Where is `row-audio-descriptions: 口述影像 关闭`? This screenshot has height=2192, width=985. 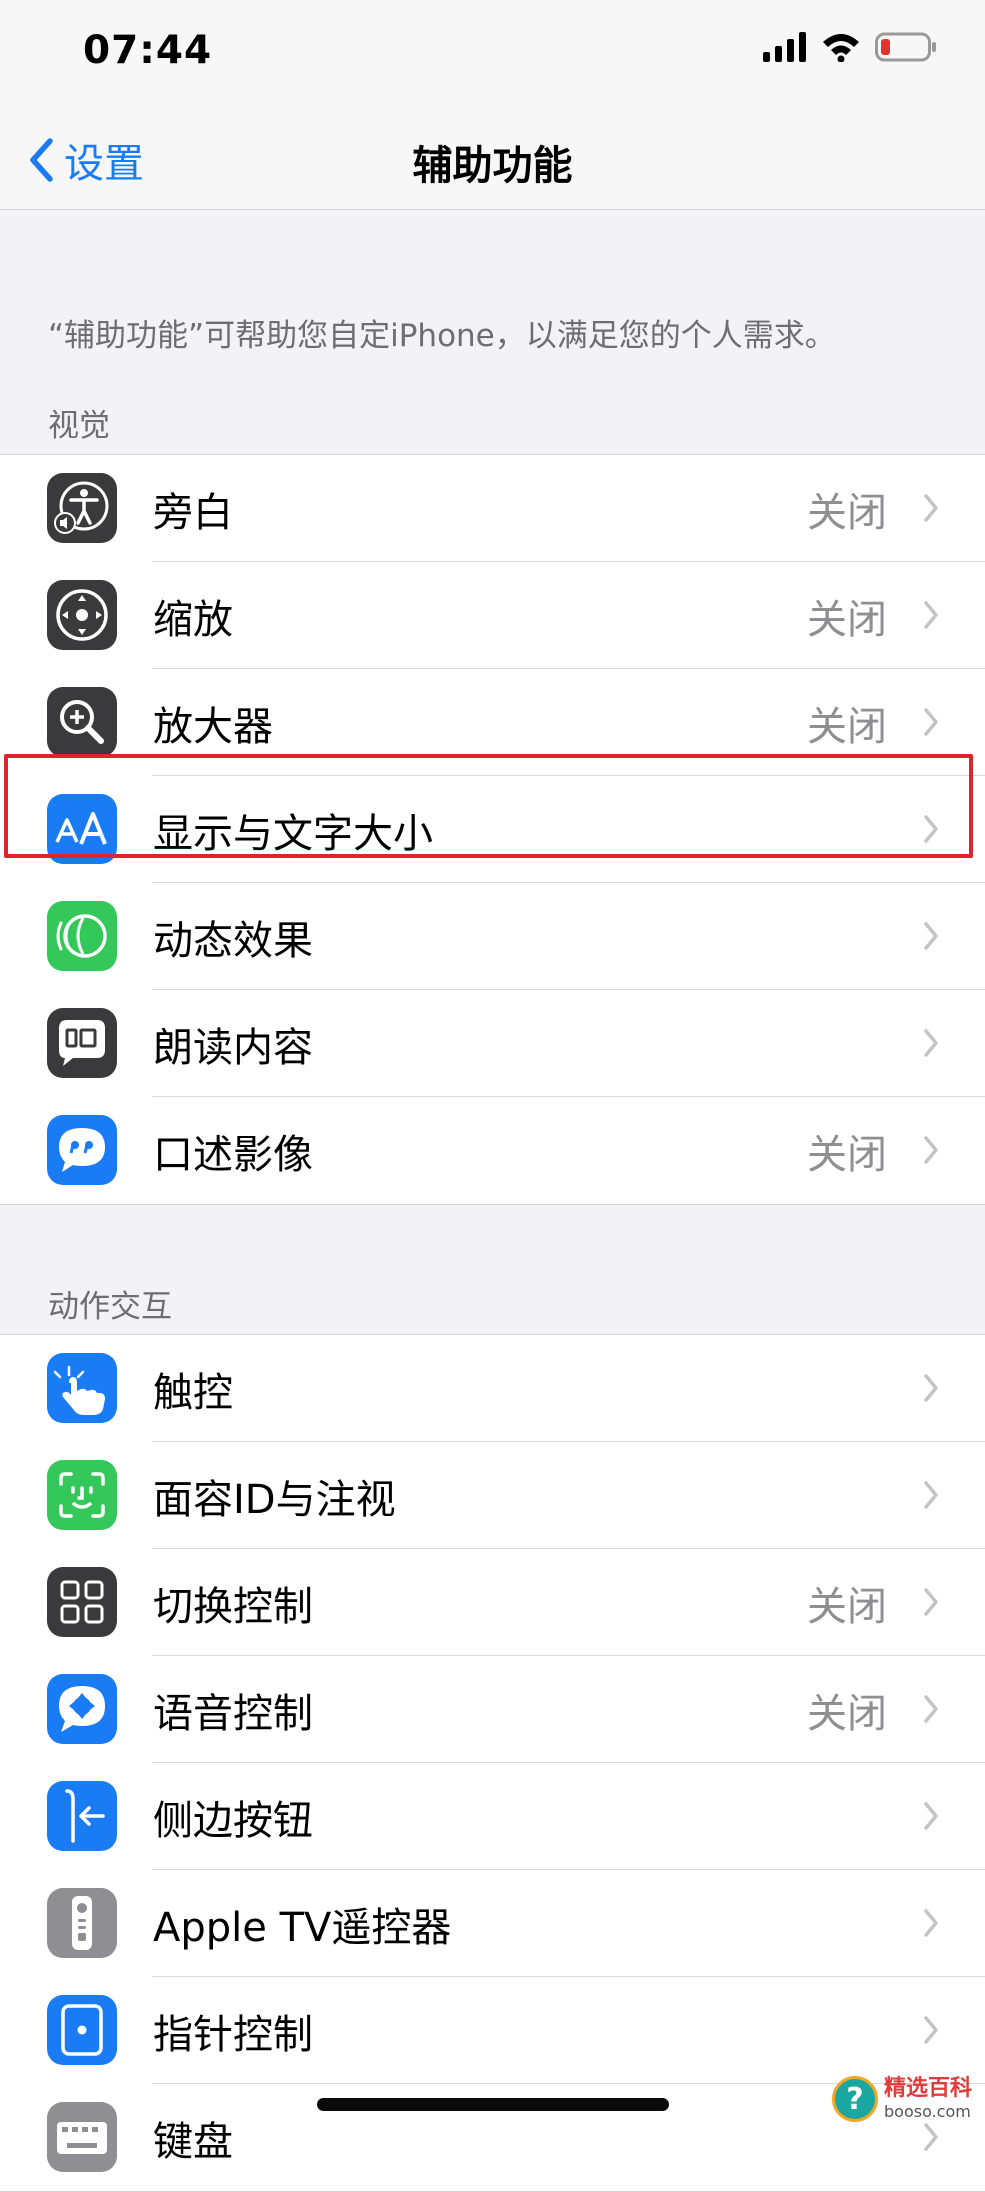
row-audio-descriptions: 口述影像 关闭 is located at coordinates (492, 1150).